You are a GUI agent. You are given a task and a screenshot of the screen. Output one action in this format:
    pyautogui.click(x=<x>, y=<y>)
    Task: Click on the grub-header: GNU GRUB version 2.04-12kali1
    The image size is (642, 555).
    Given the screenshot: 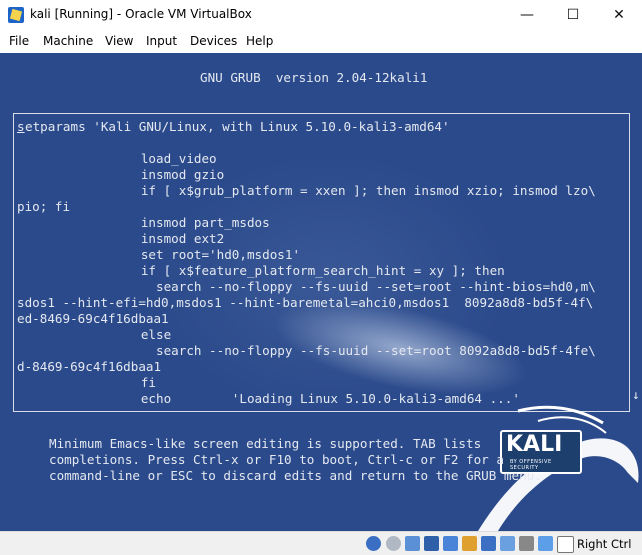 What is the action you would take?
    pyautogui.click(x=314, y=77)
    